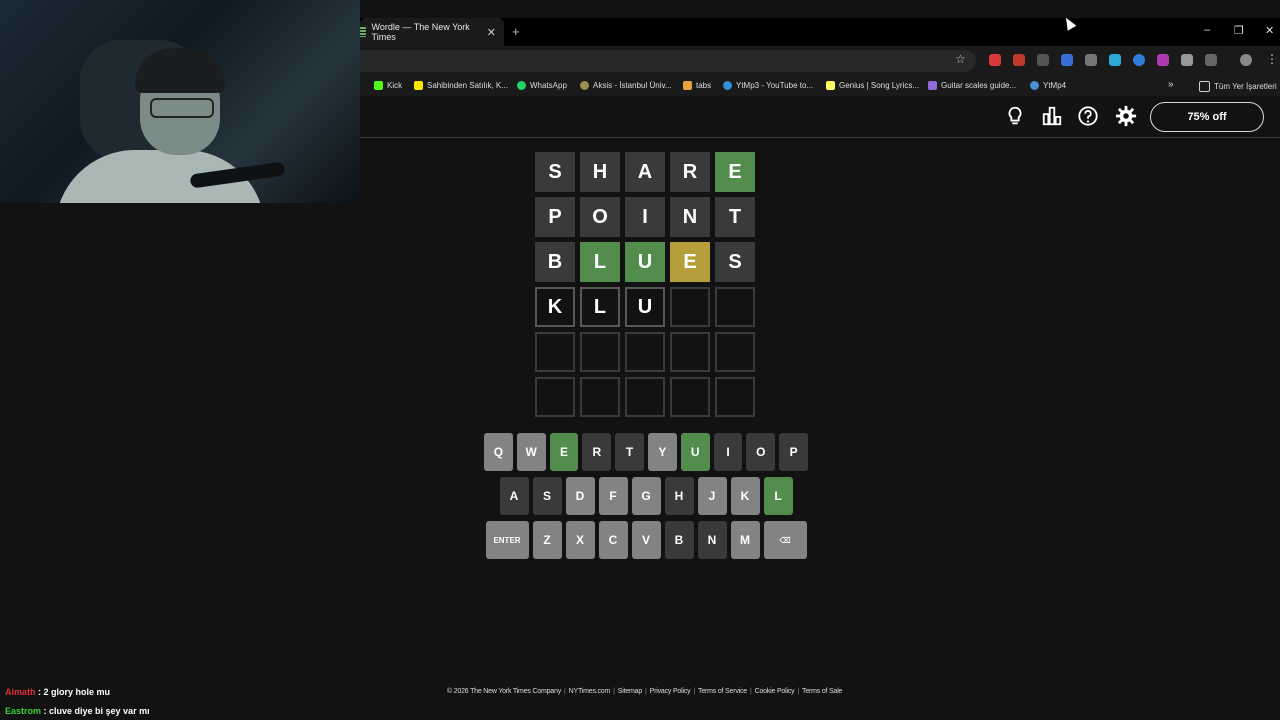 This screenshot has height=720, width=1280. I want to click on cloud-icon, so click(1034, 85).